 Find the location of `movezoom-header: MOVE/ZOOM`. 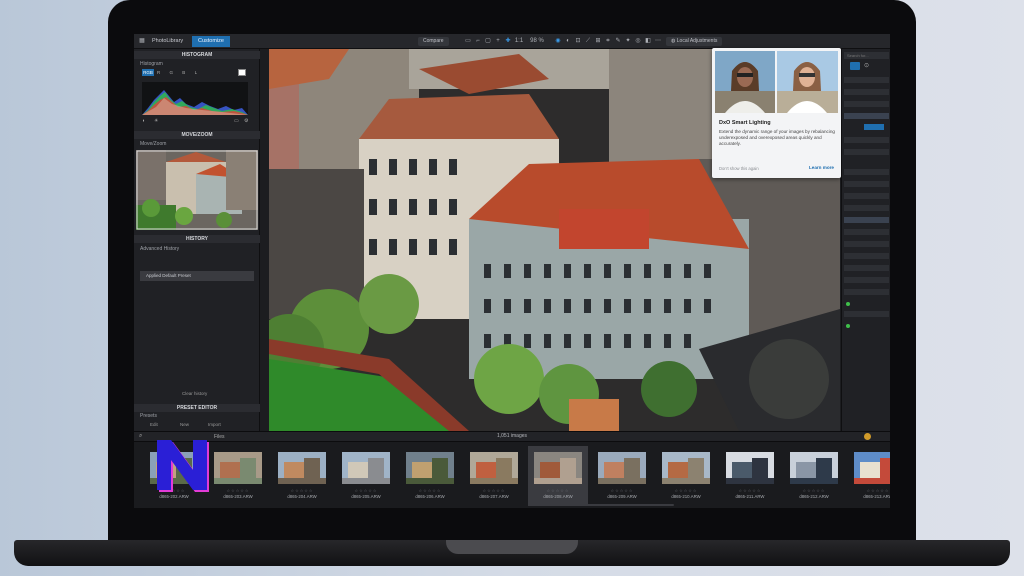

movezoom-header: MOVE/ZOOM is located at coordinates (197, 135).